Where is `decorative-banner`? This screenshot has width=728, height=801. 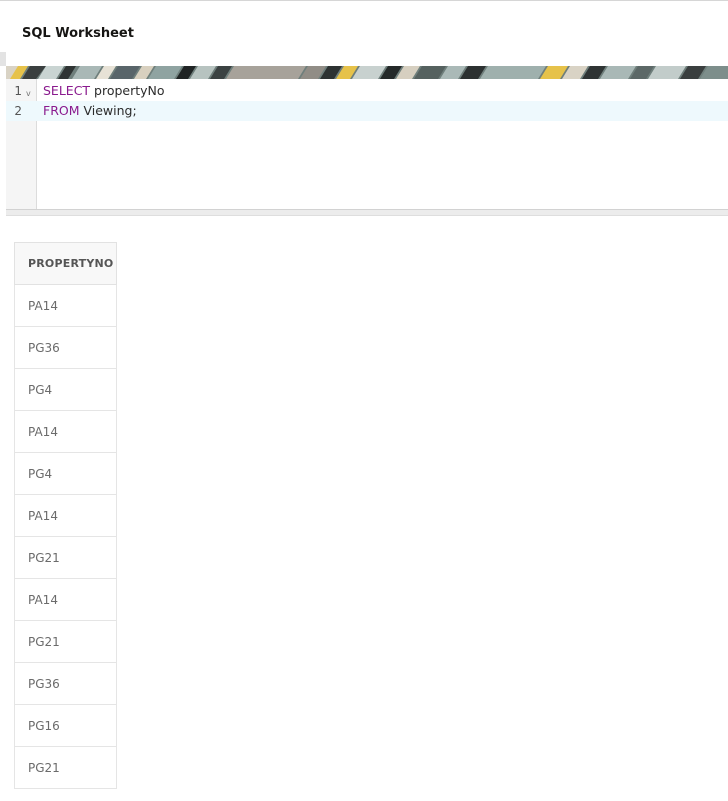 decorative-banner is located at coordinates (367, 72).